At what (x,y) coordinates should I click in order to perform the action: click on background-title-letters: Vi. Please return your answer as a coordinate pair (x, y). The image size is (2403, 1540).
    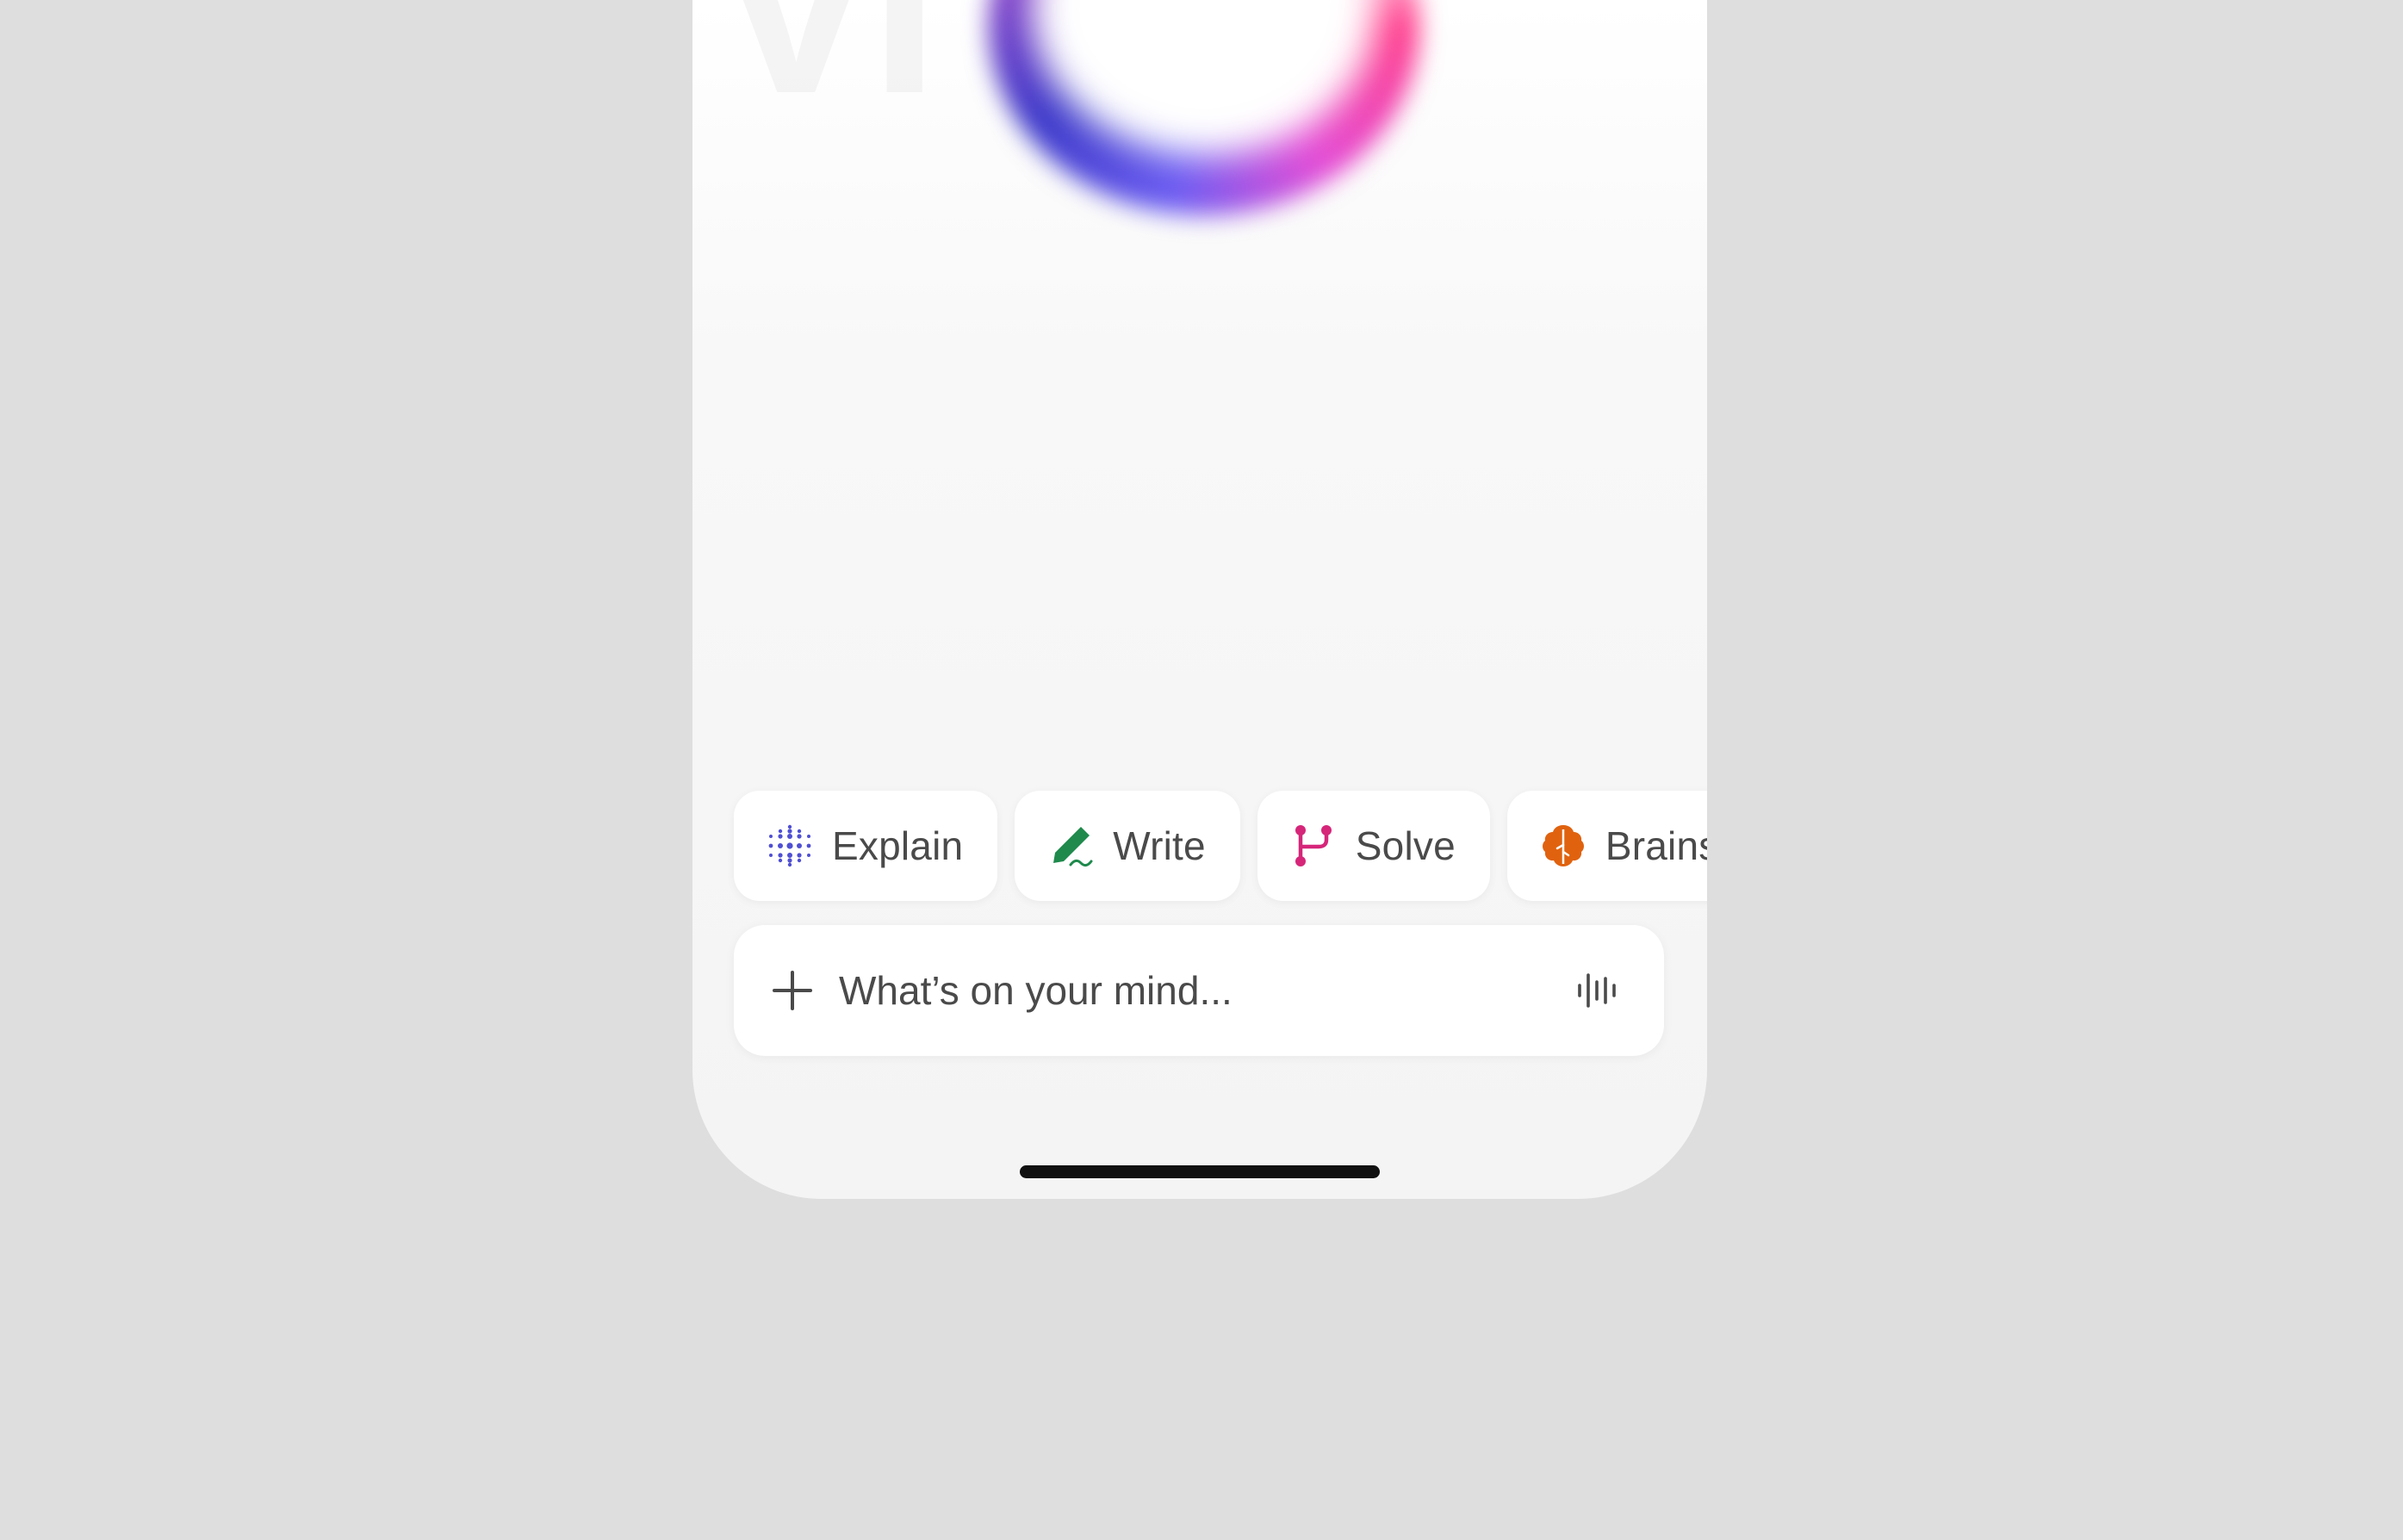
    Looking at the image, I should click on (825, 73).